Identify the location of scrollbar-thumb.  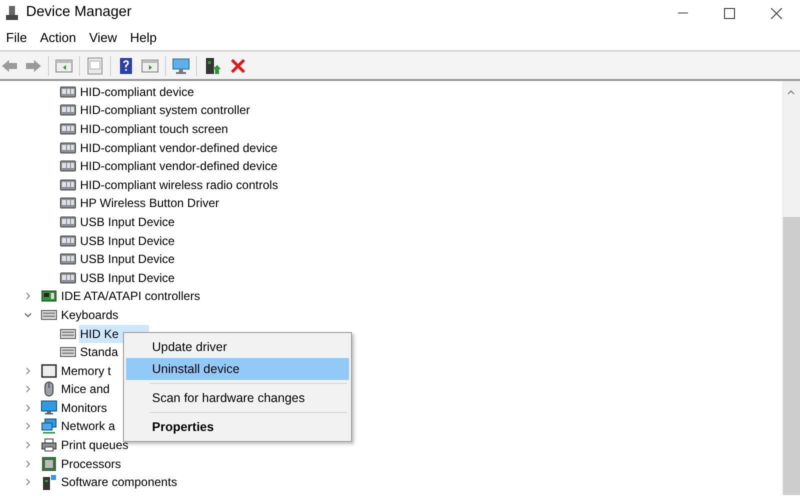
(791, 356).